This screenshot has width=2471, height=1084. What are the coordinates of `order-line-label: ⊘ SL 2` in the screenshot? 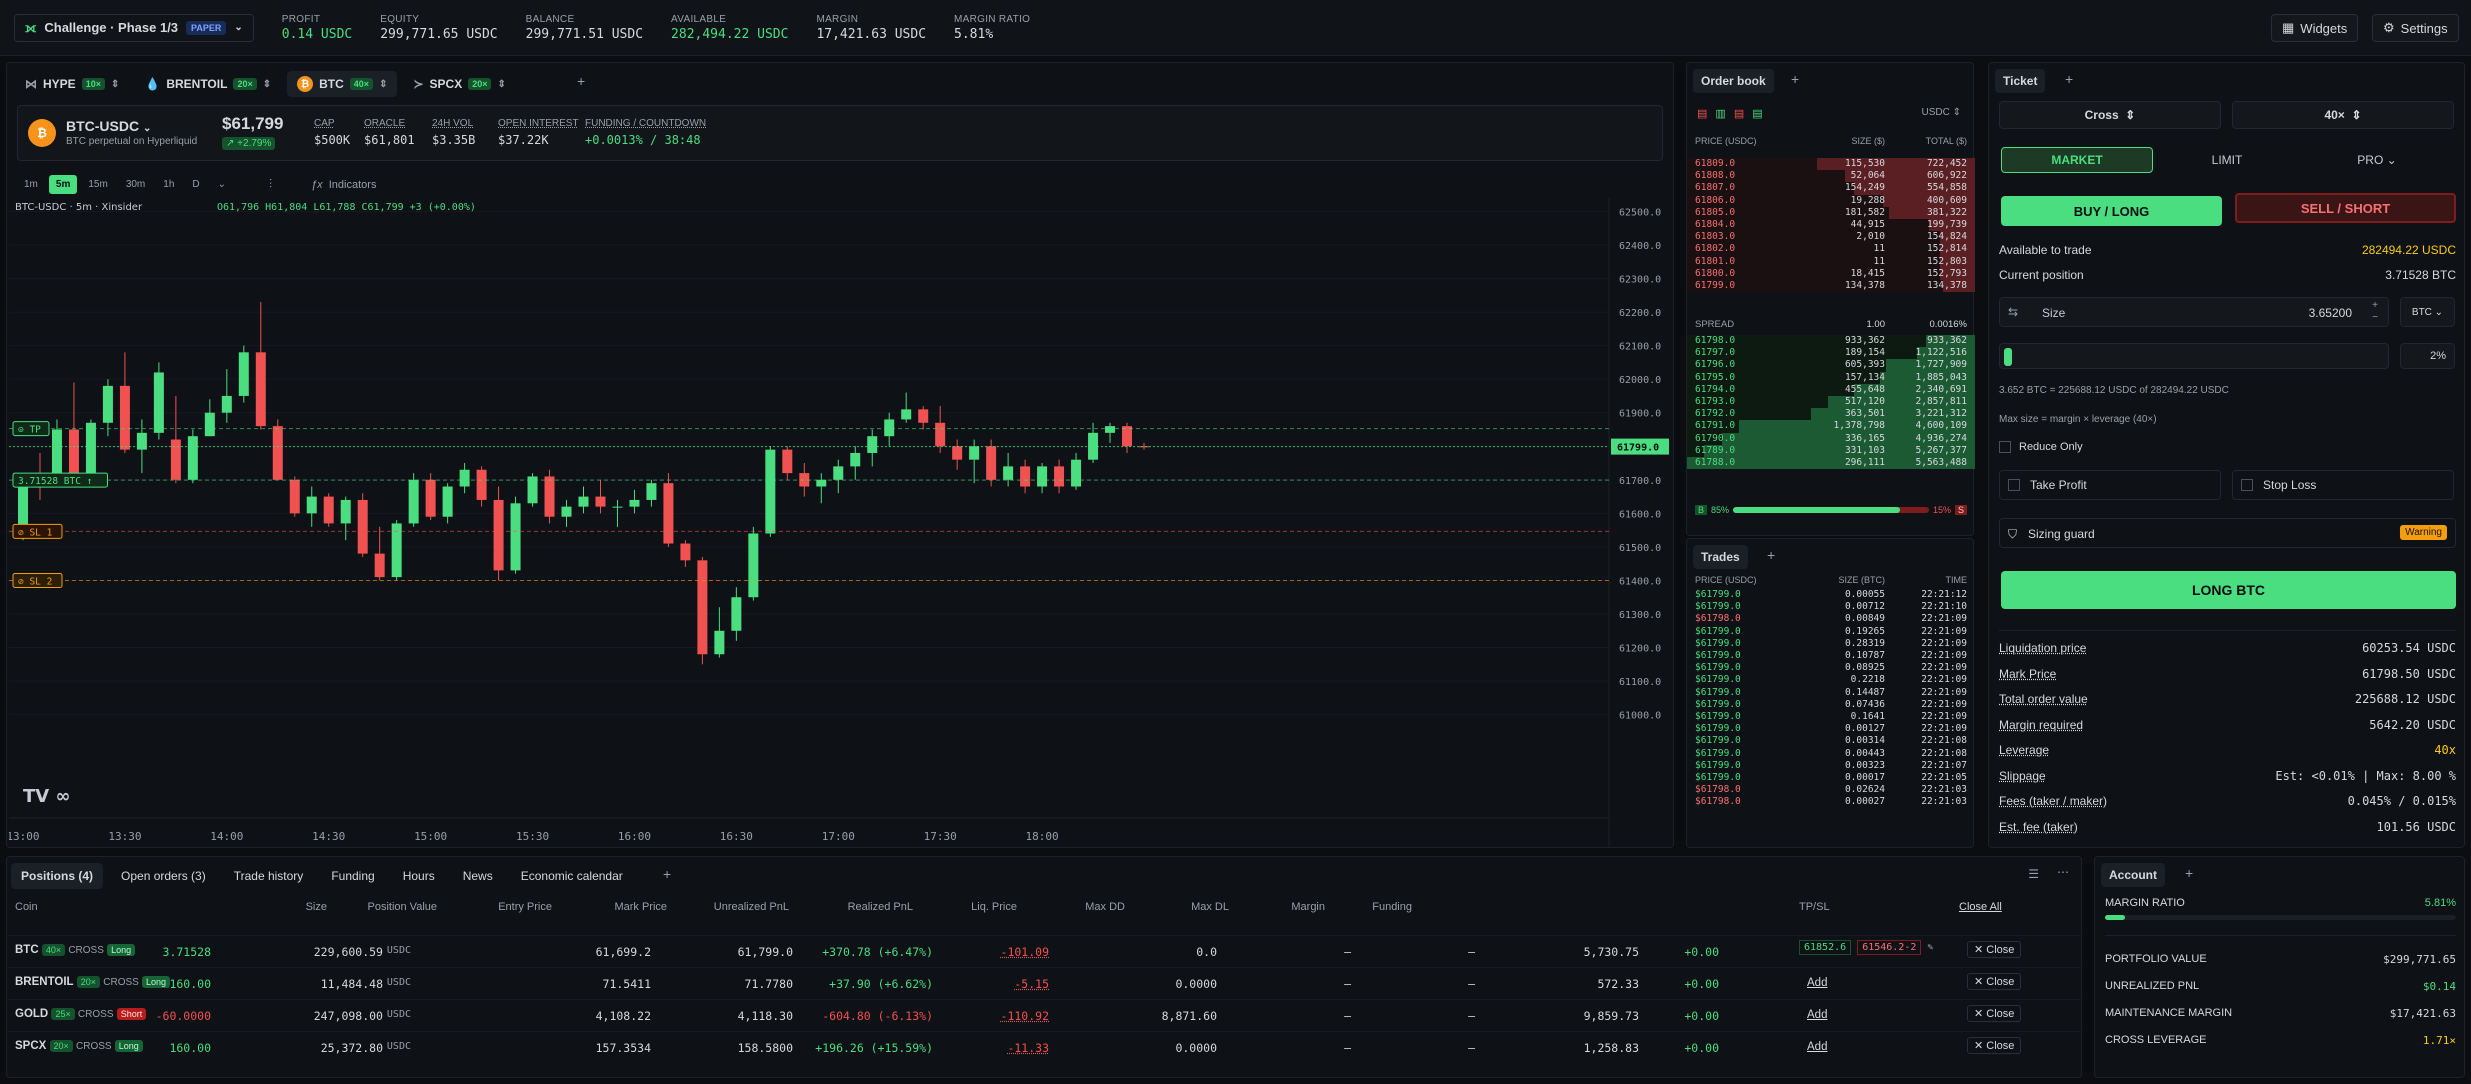 It's located at (35, 581).